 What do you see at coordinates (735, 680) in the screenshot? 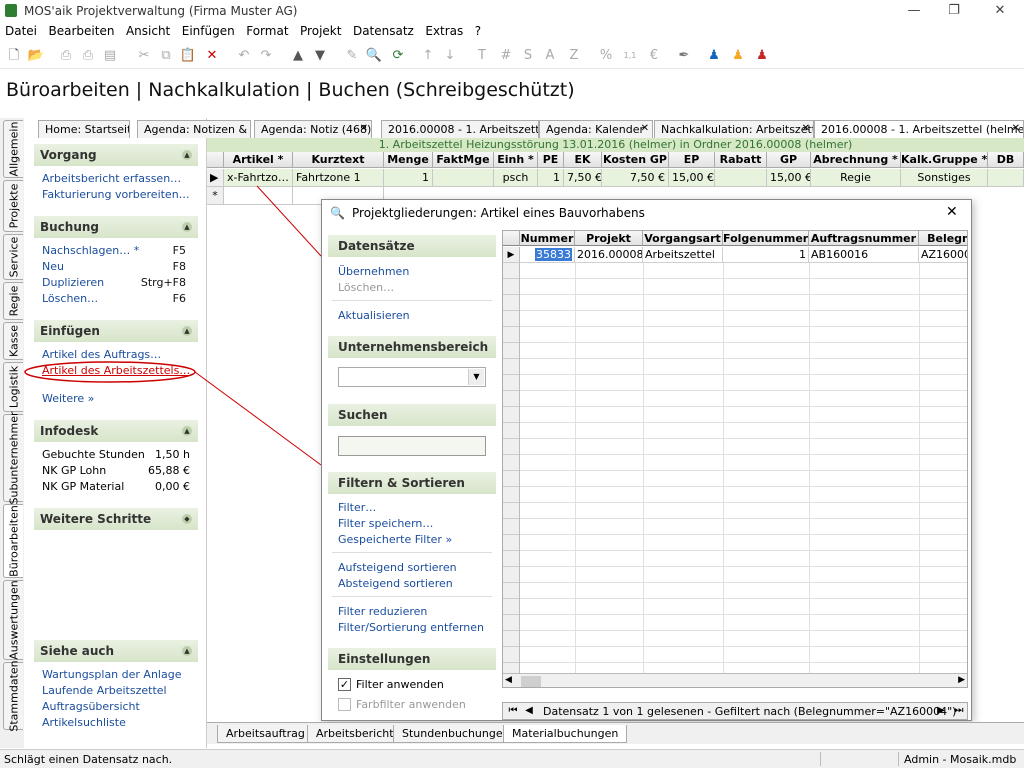
I see `horizontal-scrollbar: ◀ ▶` at bounding box center [735, 680].